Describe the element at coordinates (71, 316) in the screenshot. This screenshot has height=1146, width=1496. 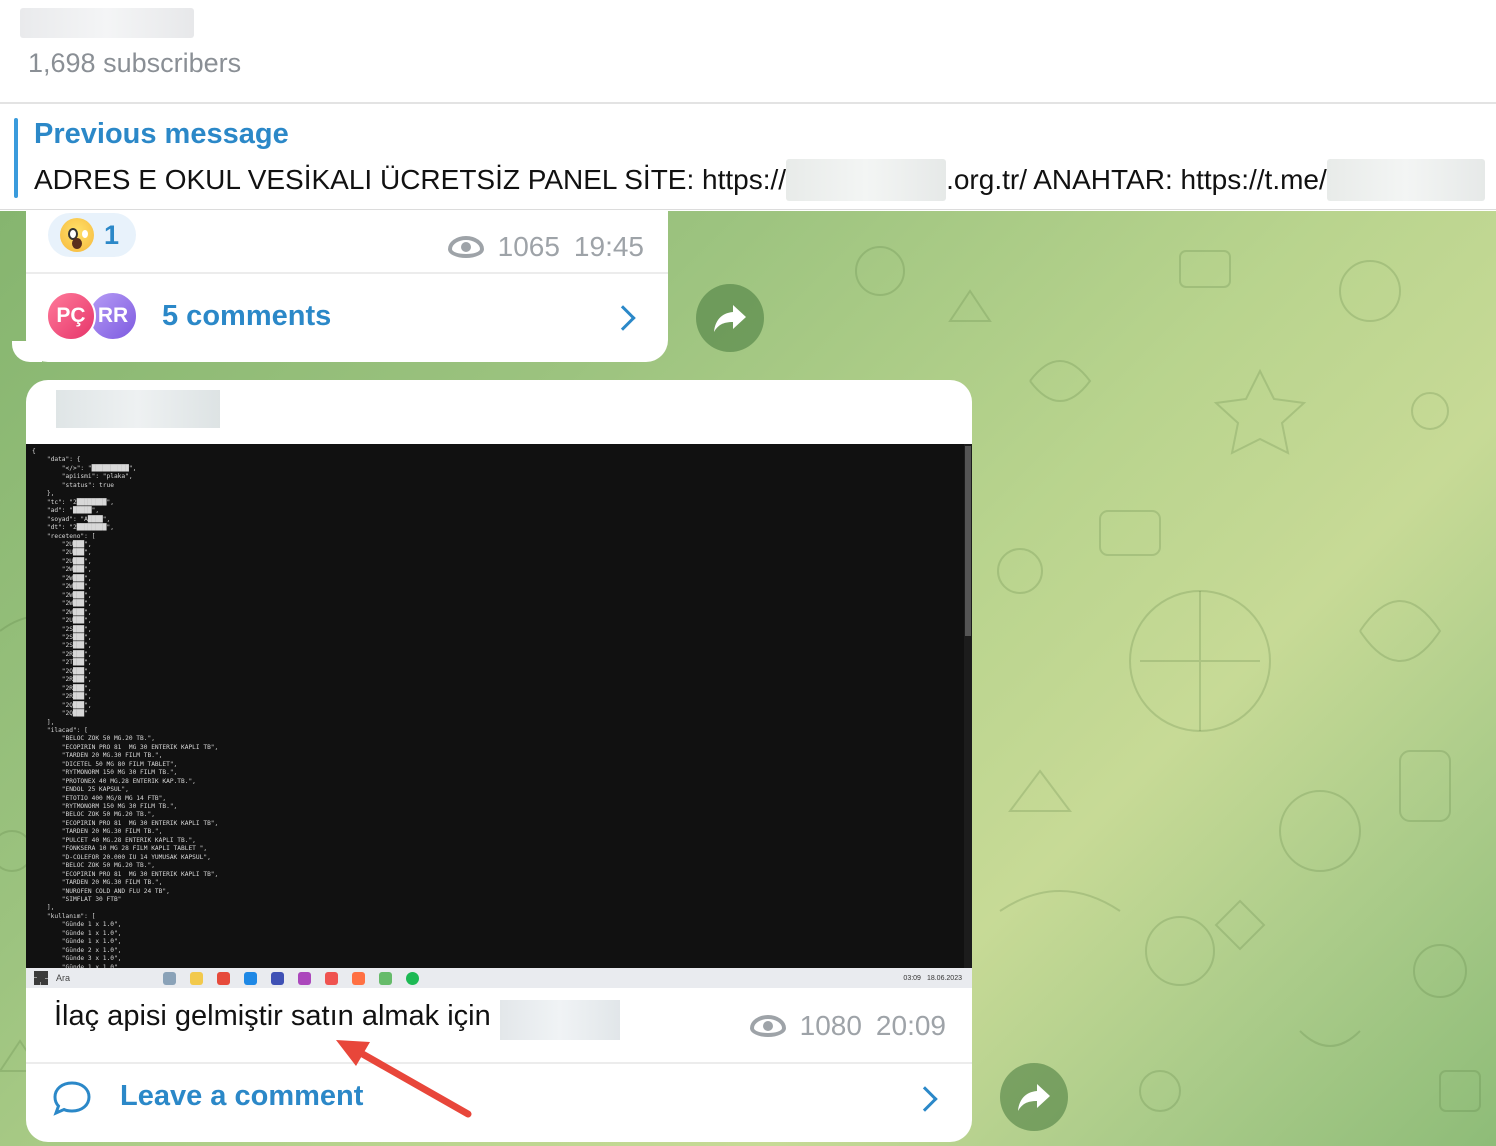
I see `avatar: PÇ` at that location.